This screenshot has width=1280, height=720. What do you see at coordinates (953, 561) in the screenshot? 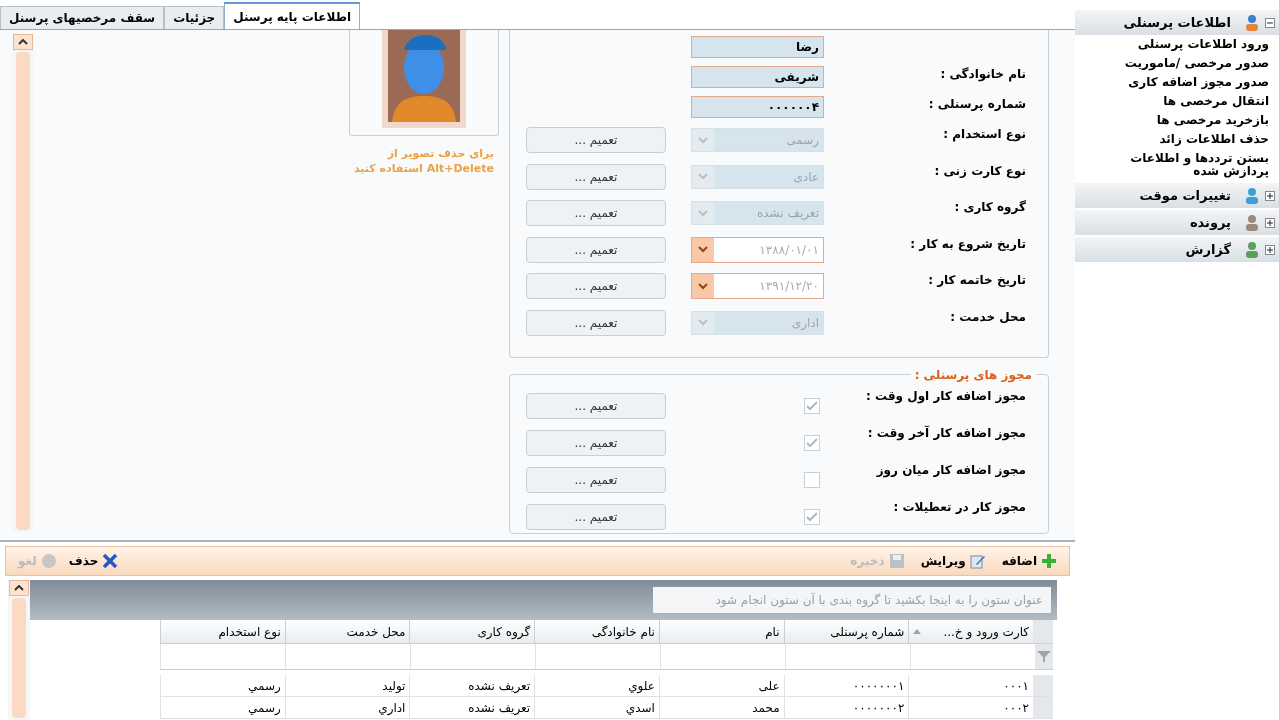
I see `toolbar-button: ویرایش` at bounding box center [953, 561].